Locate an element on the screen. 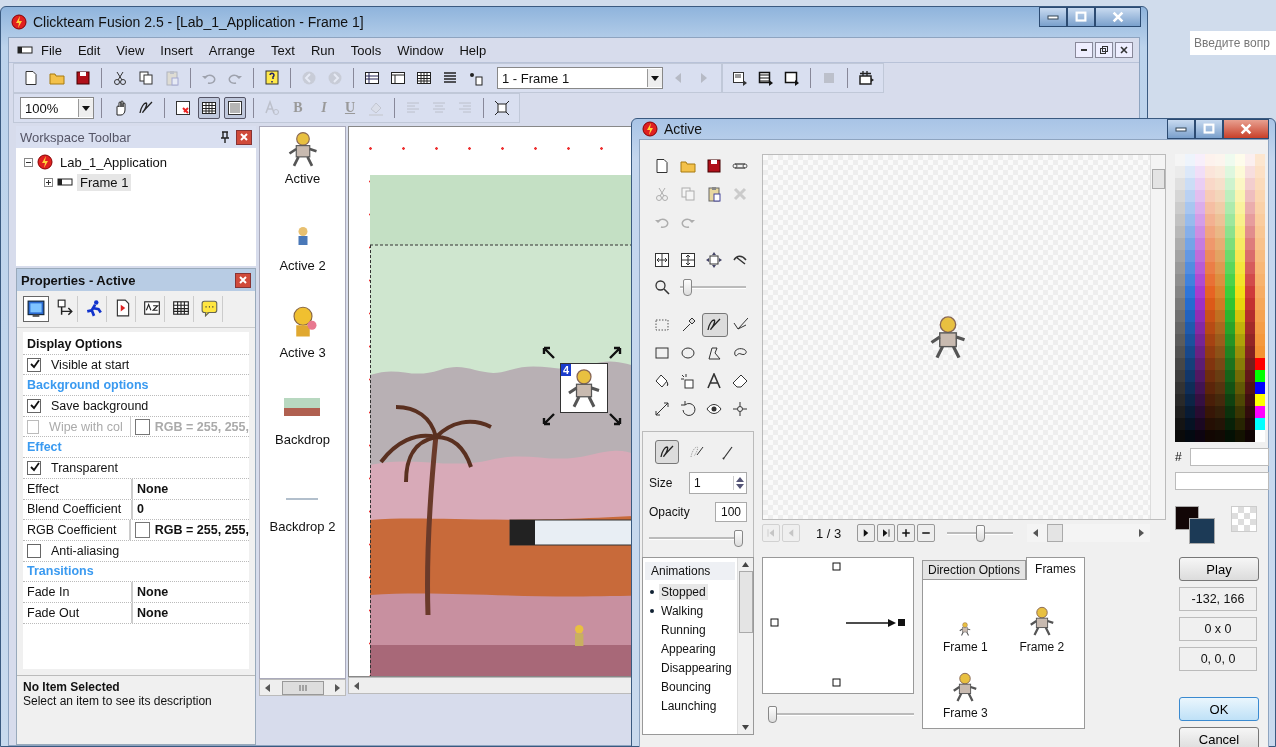  object-label: Backdrop 2 is located at coordinates (302, 526).